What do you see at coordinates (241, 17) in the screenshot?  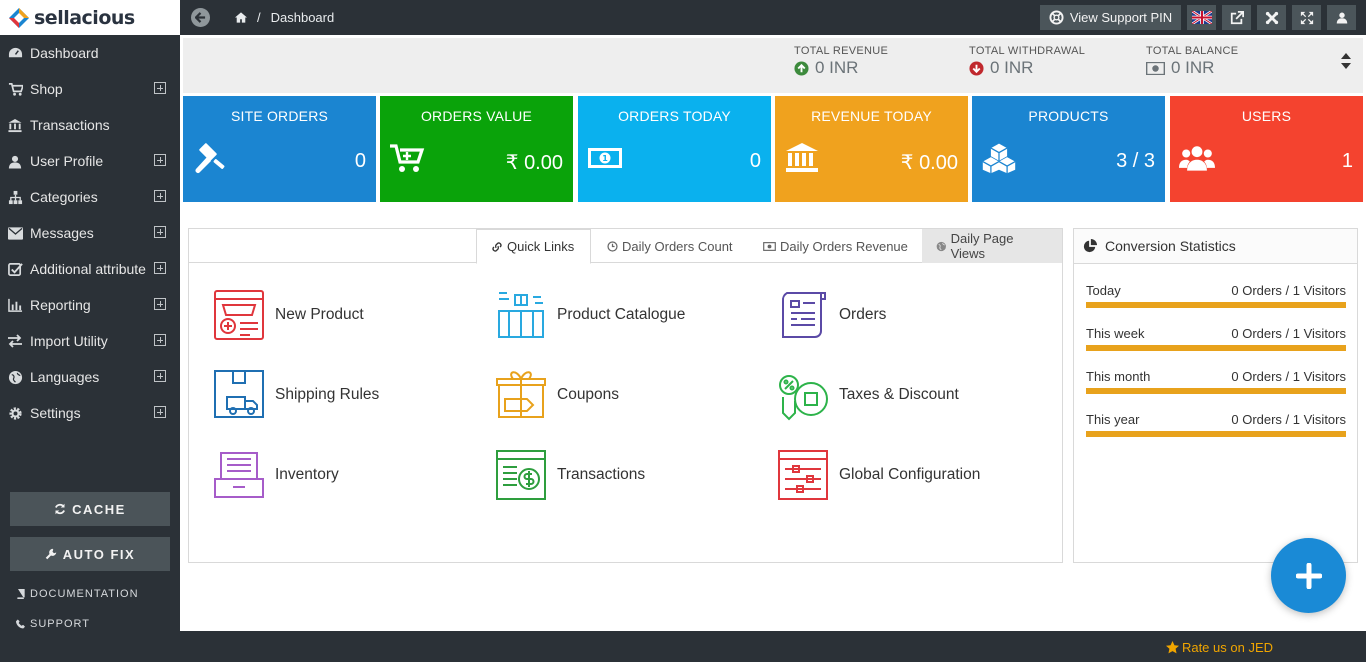 I see `home-icon` at bounding box center [241, 17].